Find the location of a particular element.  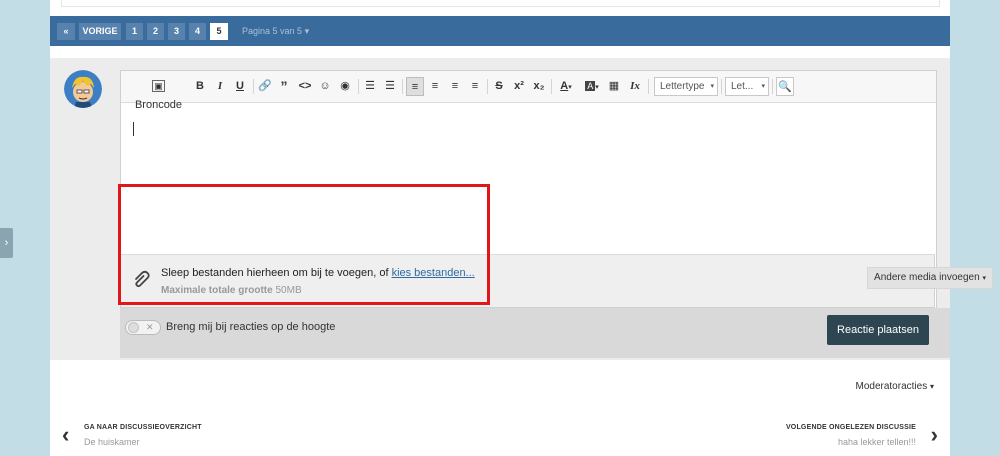

chevron-right-icon: › is located at coordinates (934, 434).